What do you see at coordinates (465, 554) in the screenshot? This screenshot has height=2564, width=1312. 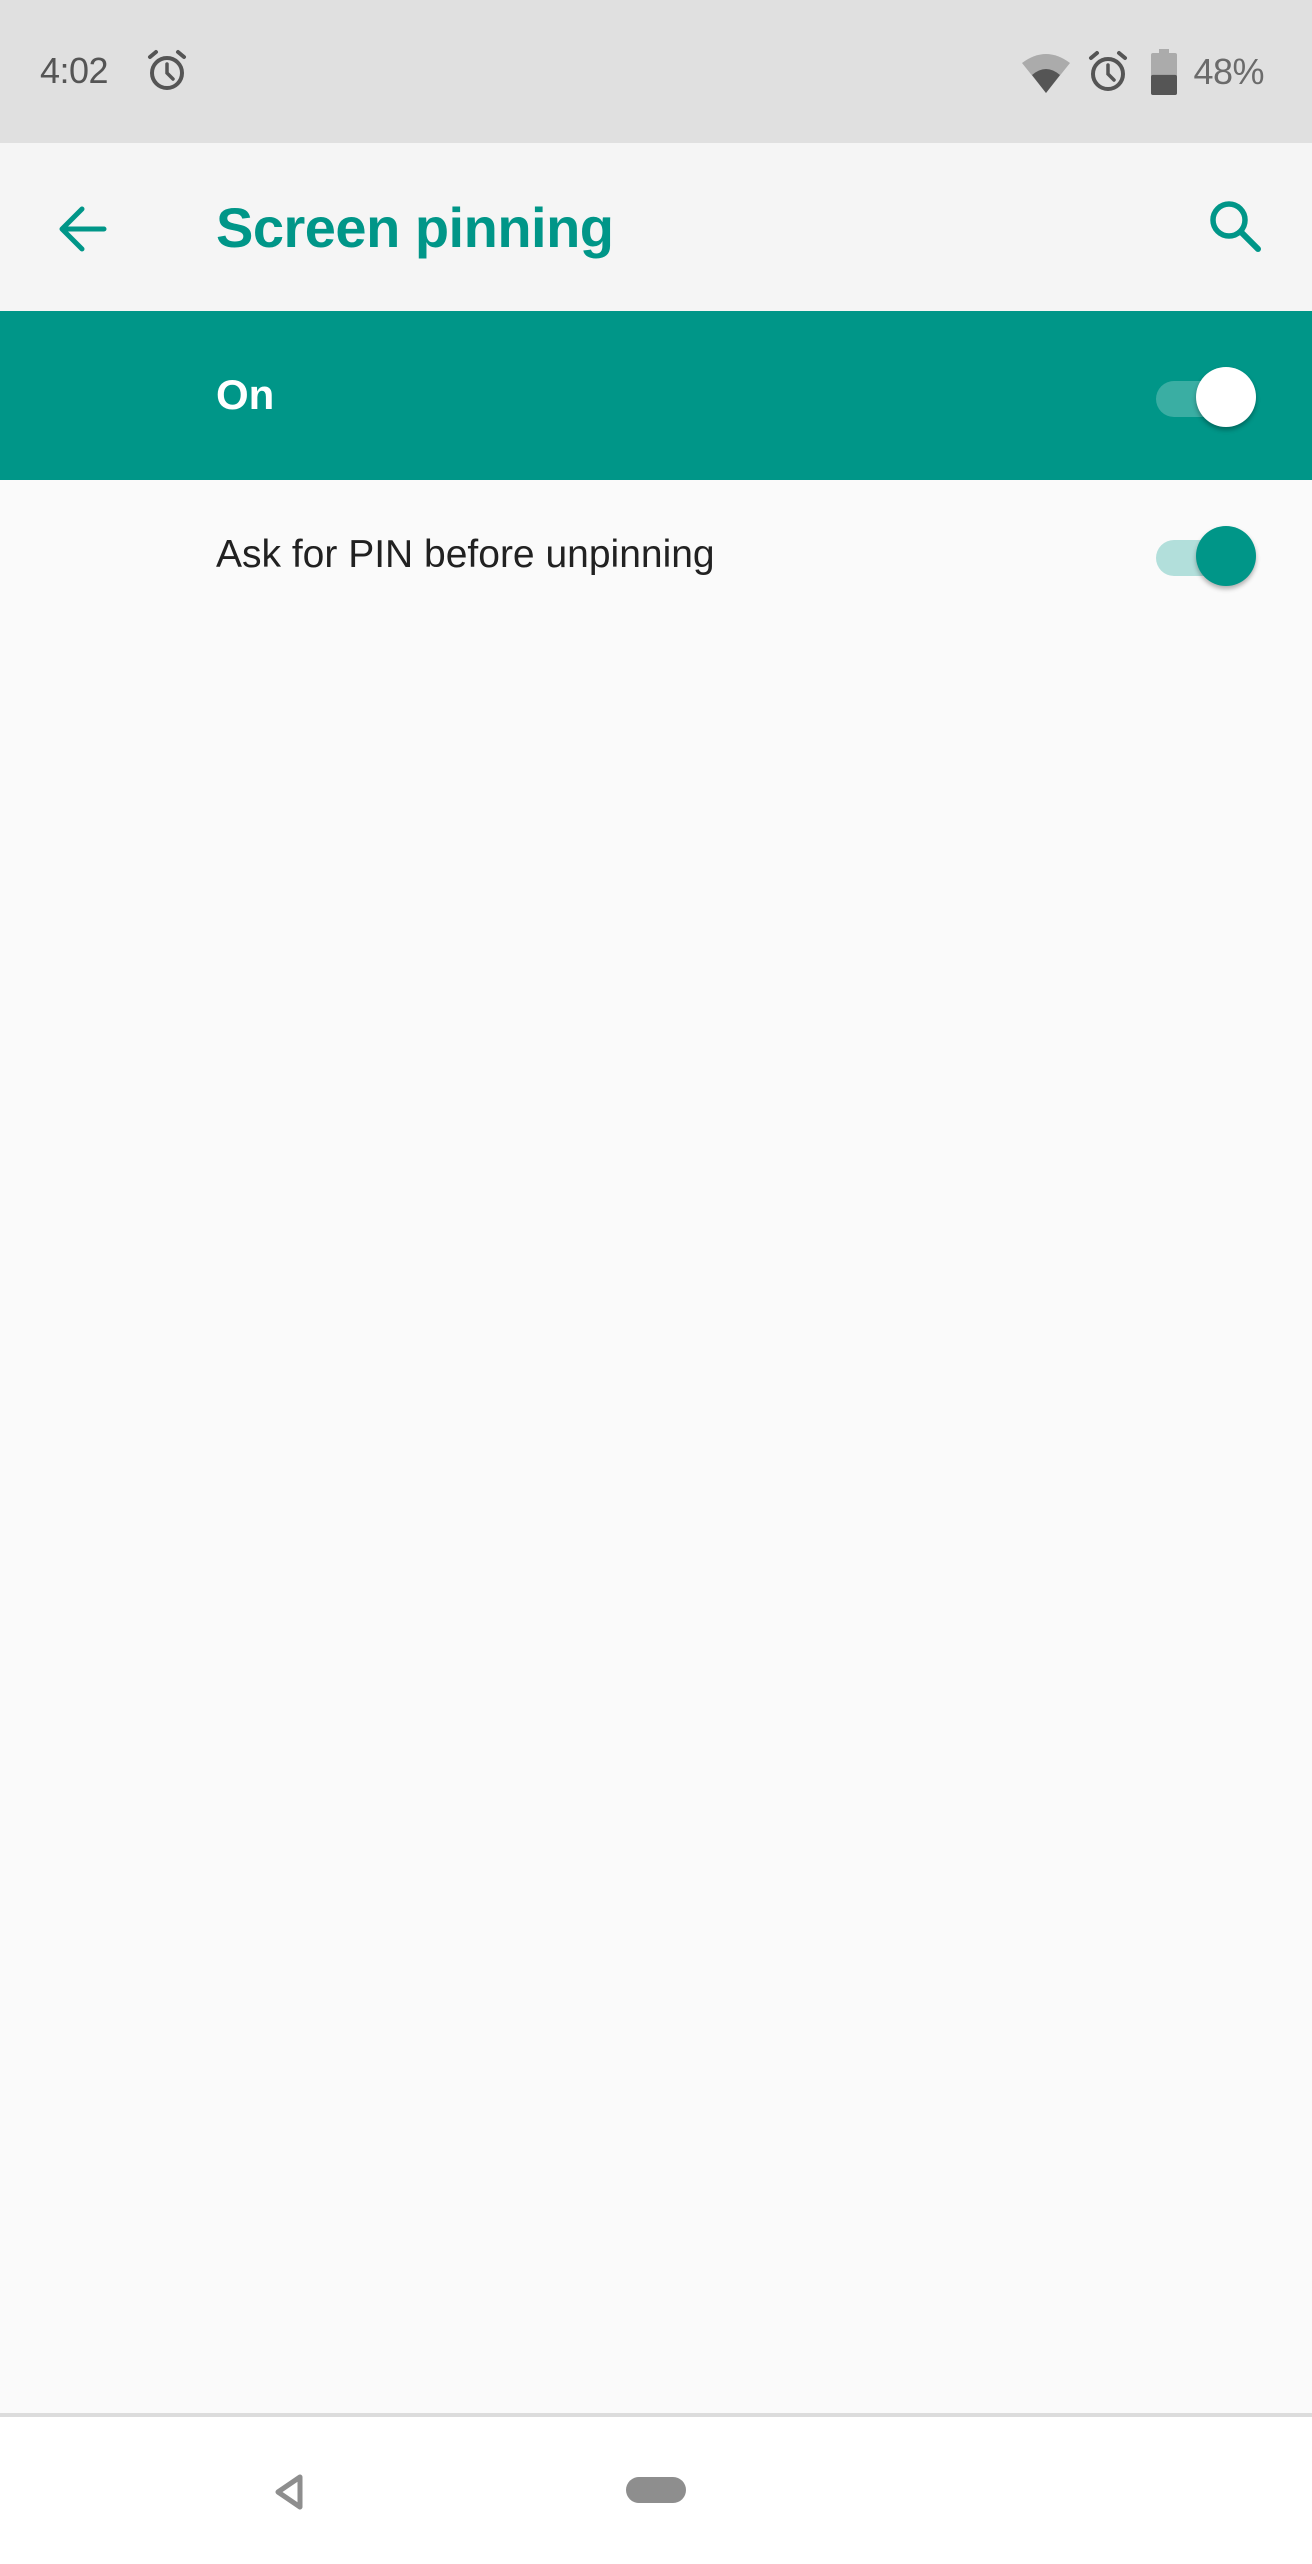 I see `pref-ask-pin-label: Ask for PIN before unpinning` at bounding box center [465, 554].